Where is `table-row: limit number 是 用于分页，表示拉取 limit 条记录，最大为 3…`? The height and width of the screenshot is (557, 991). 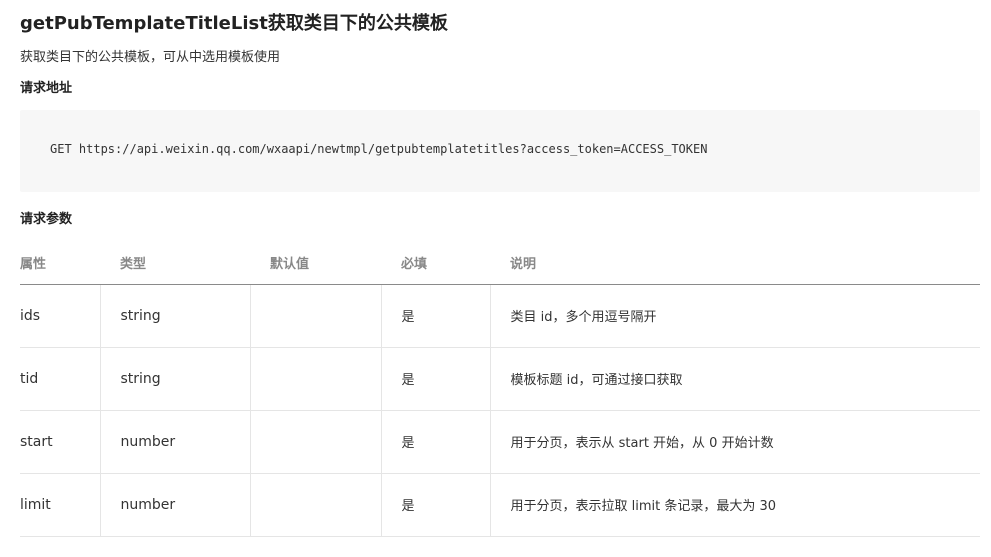 table-row: limit number 是 用于分页，表示拉取 limit 条记录，最大为 3… is located at coordinates (500, 505).